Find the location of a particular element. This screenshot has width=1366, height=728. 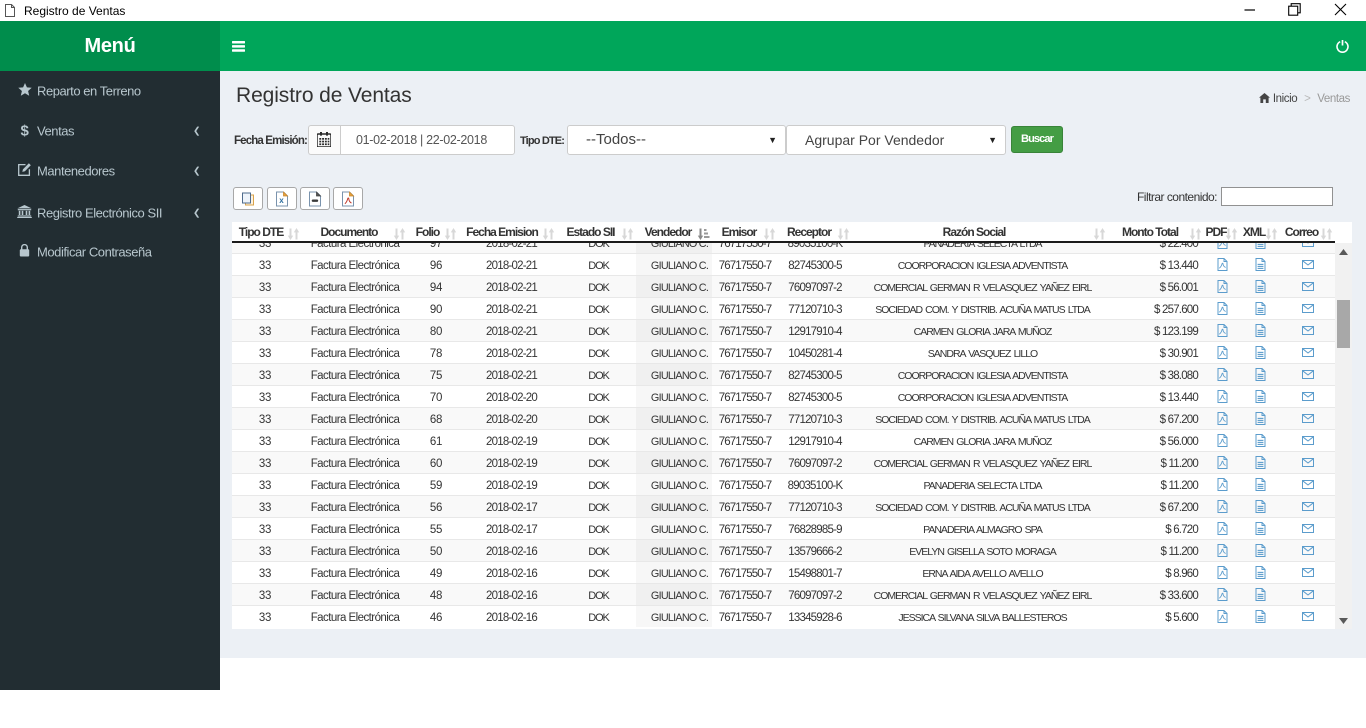

svg-text: x is located at coordinates (281, 200).